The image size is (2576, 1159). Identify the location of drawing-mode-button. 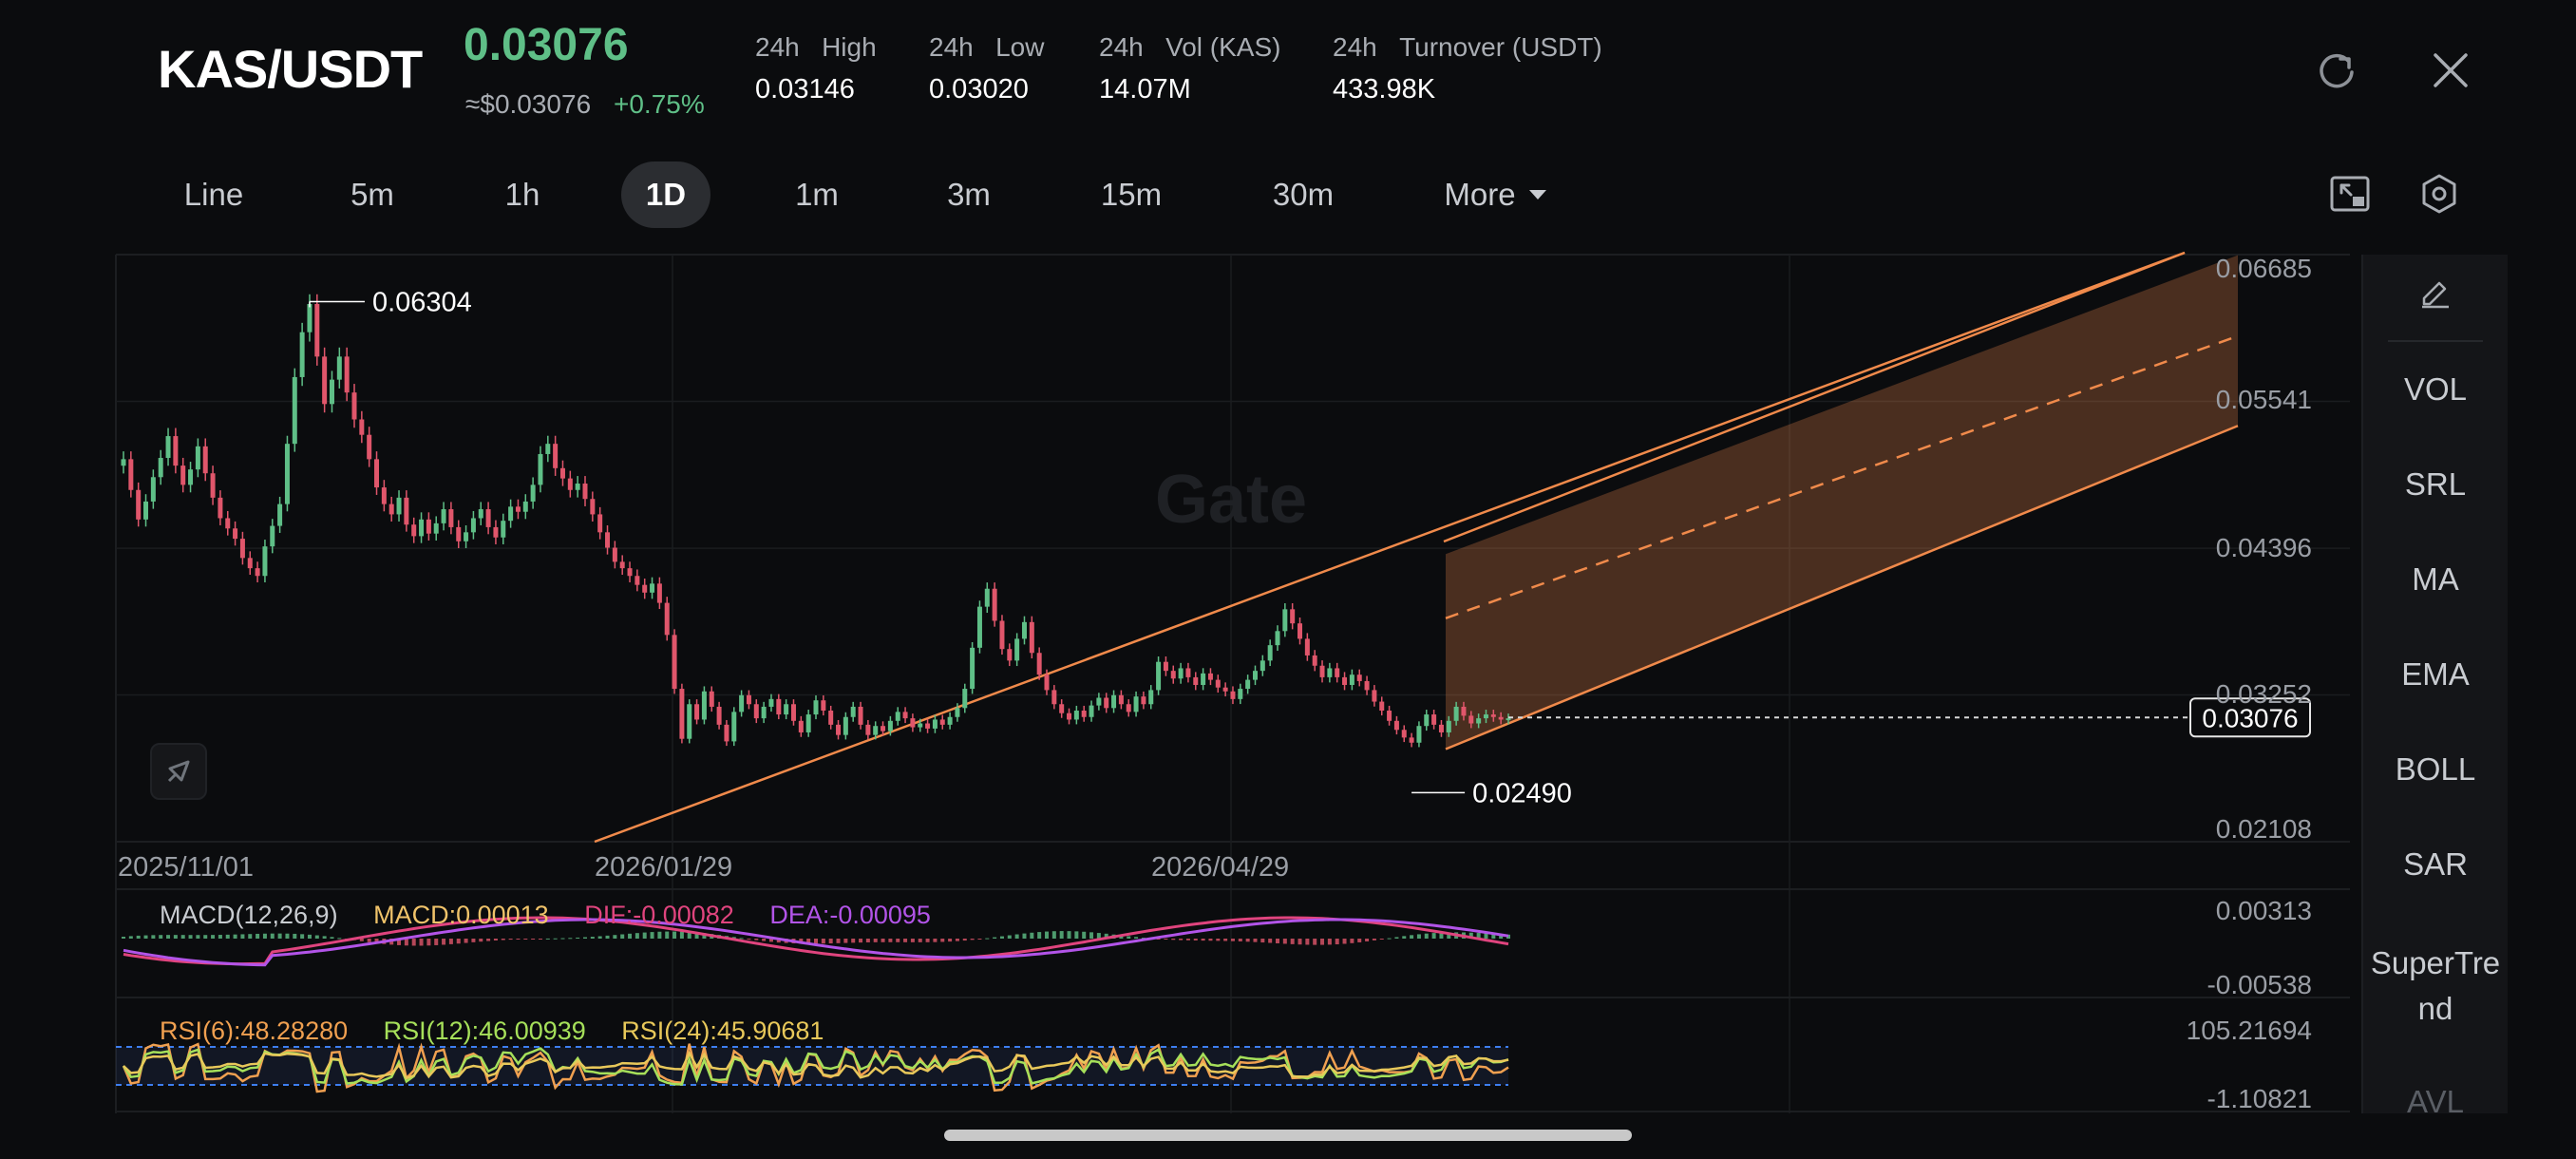
(178, 771).